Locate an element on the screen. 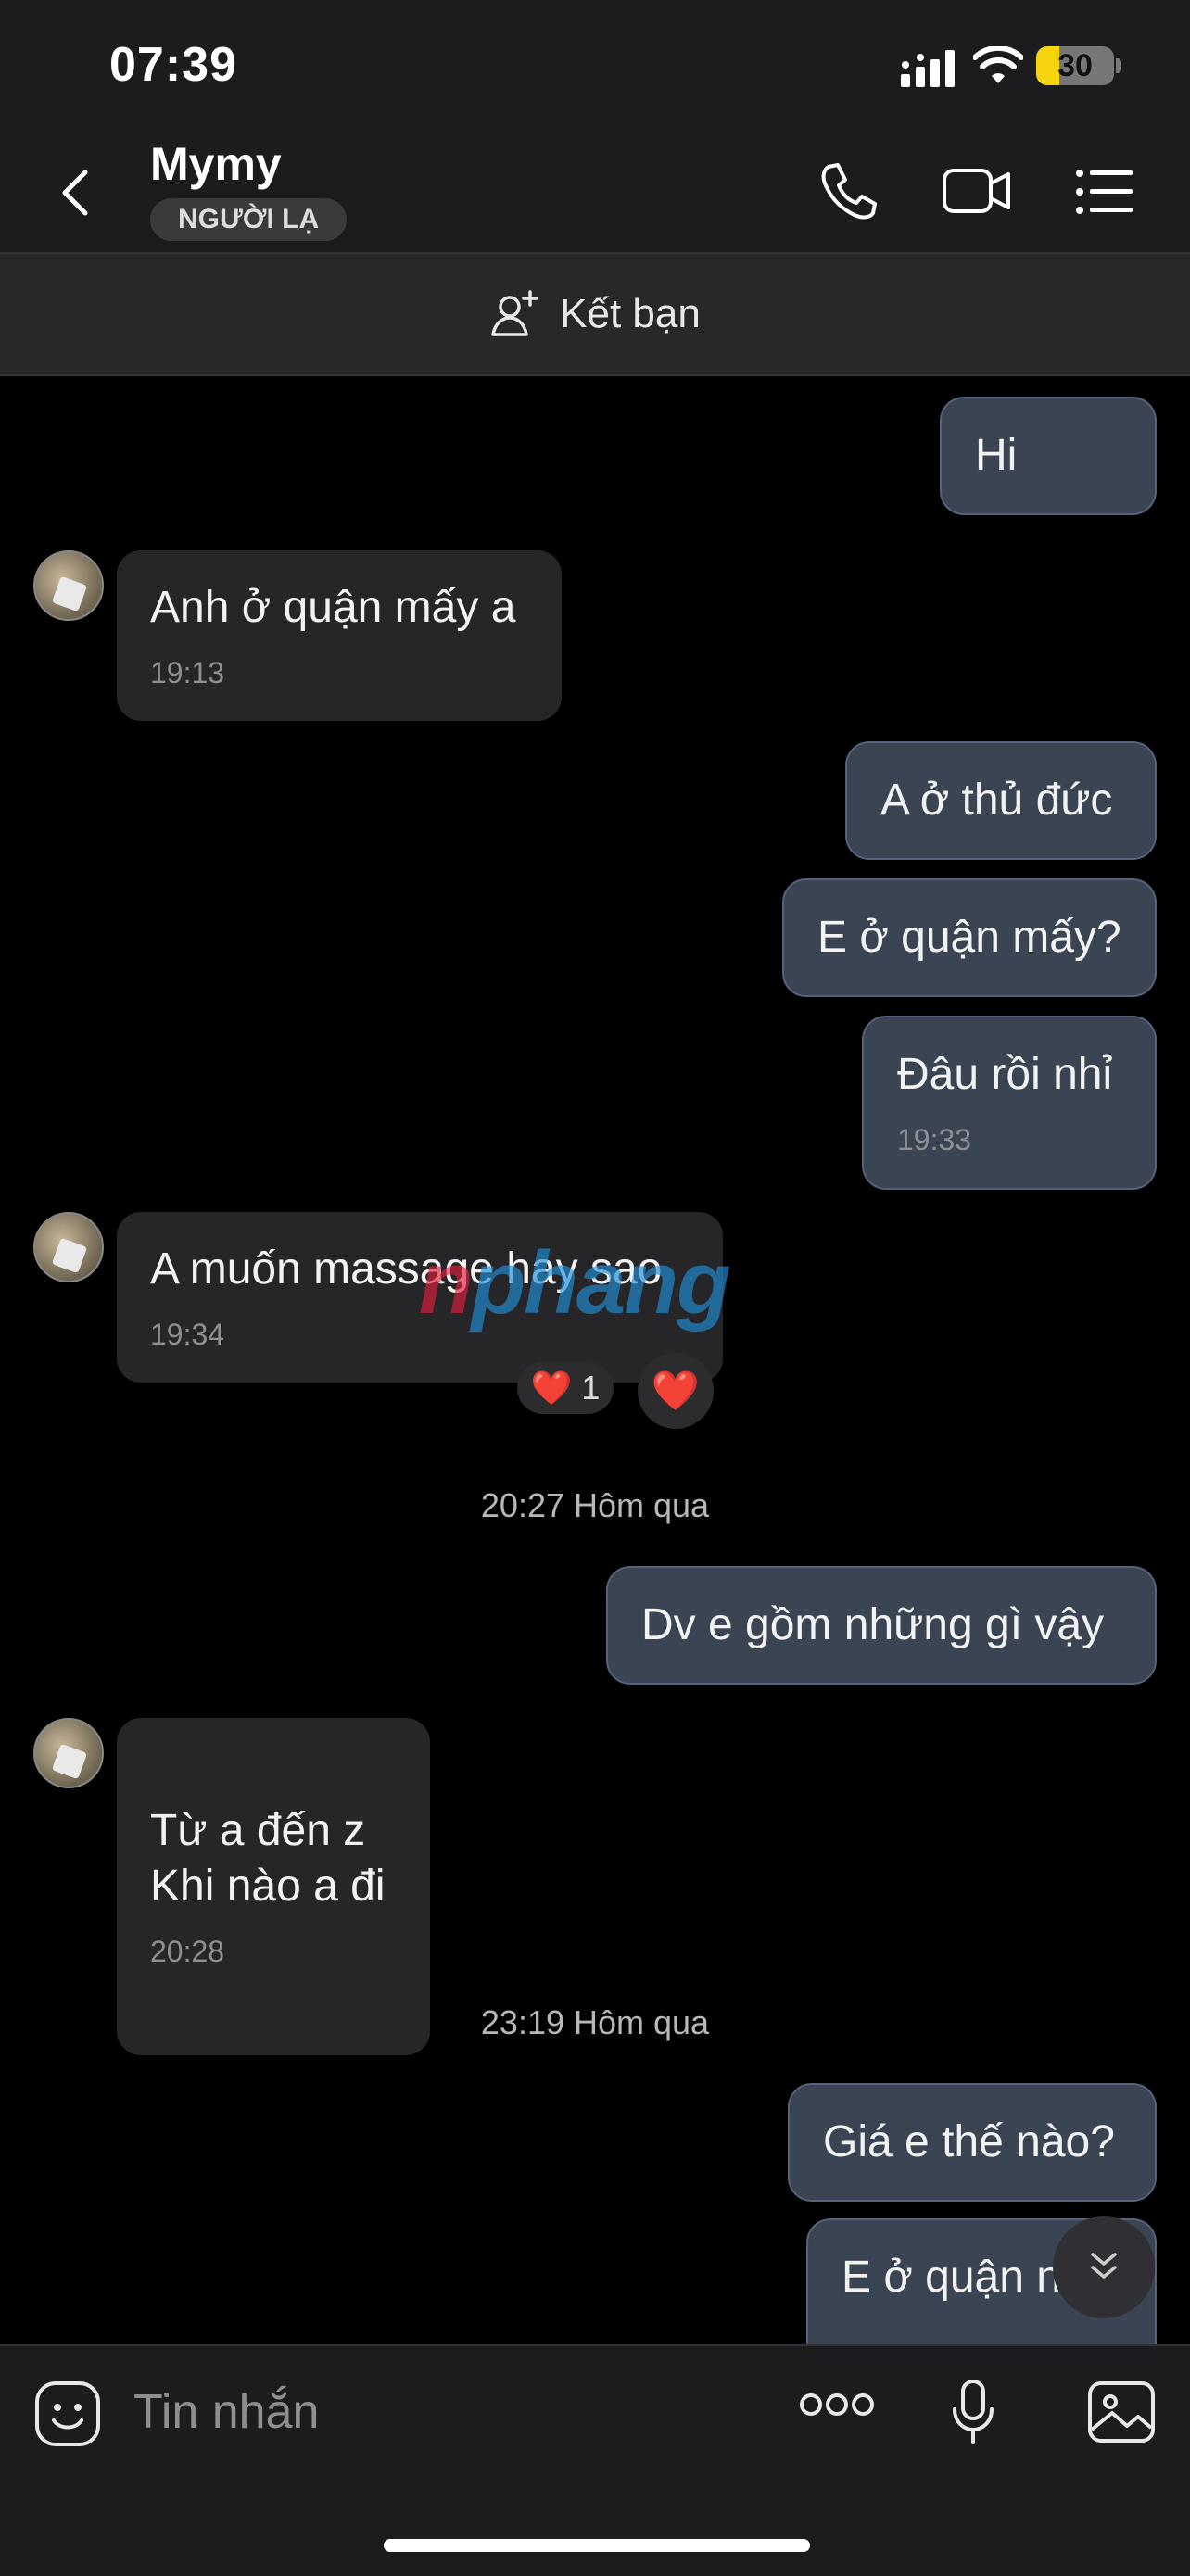 The height and width of the screenshot is (2576, 1190). message-text: Hi is located at coordinates (996, 455).